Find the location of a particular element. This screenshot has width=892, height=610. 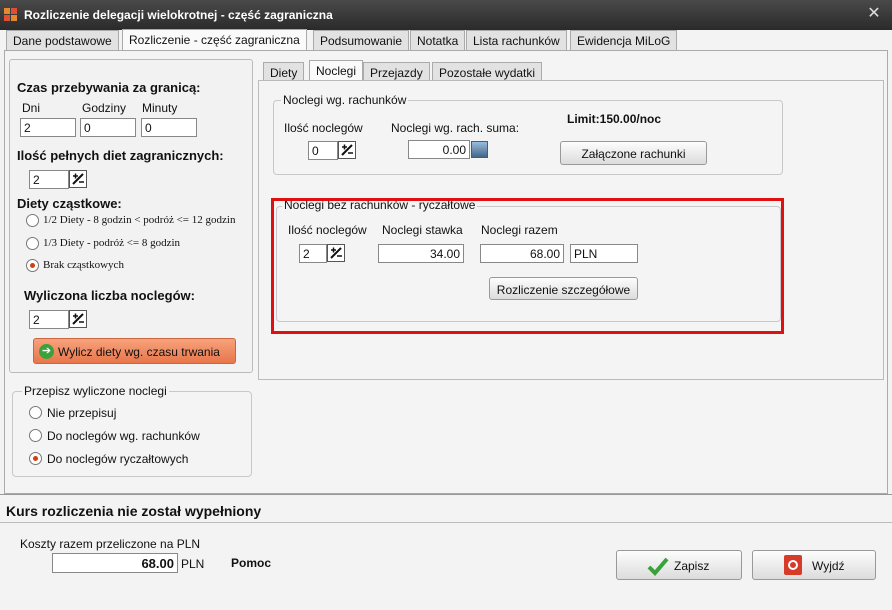

save-button: Zapisz is located at coordinates (679, 565).